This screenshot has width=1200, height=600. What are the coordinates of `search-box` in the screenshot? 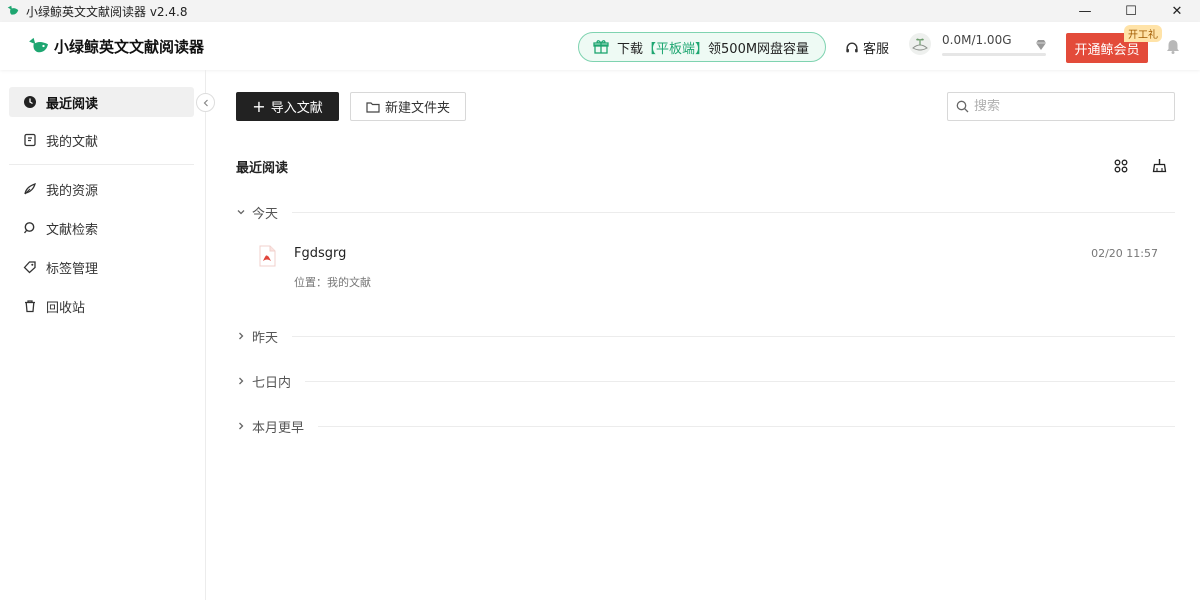 It's located at (1061, 106).